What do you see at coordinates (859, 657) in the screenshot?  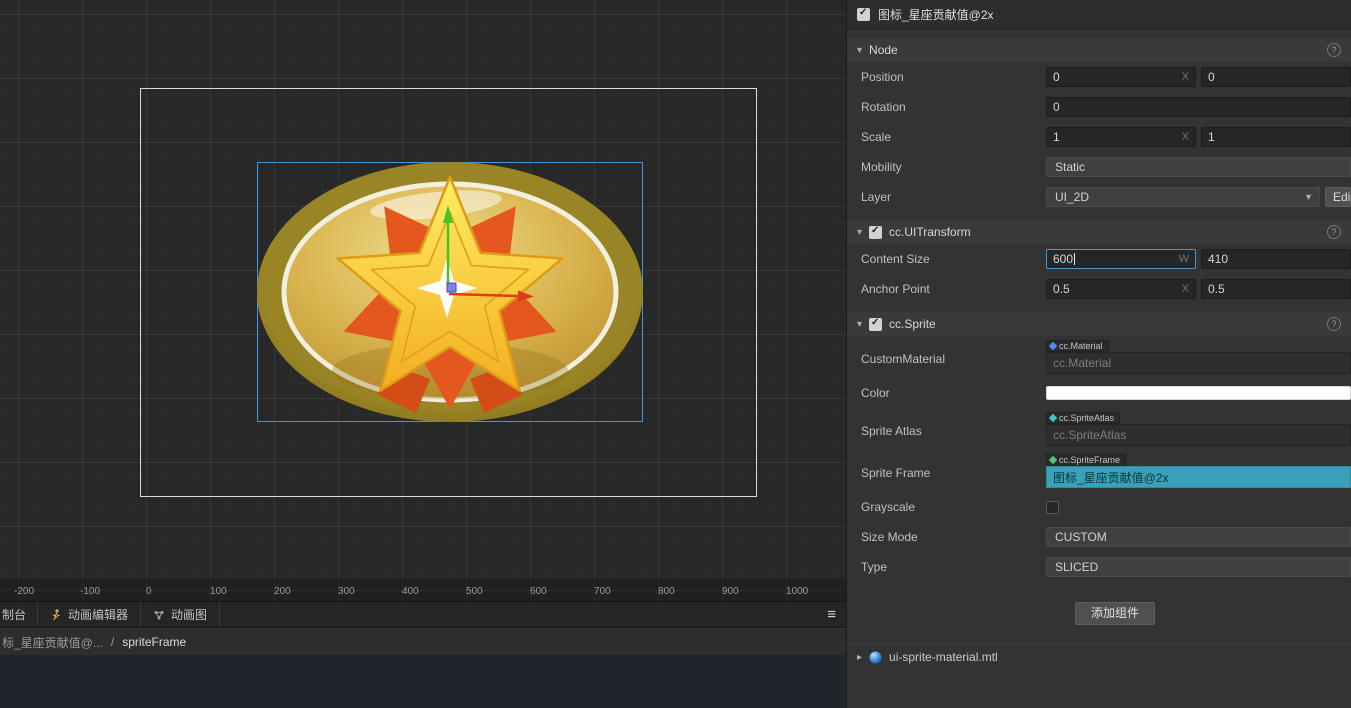 I see `chevron-right-icon: ▸` at bounding box center [859, 657].